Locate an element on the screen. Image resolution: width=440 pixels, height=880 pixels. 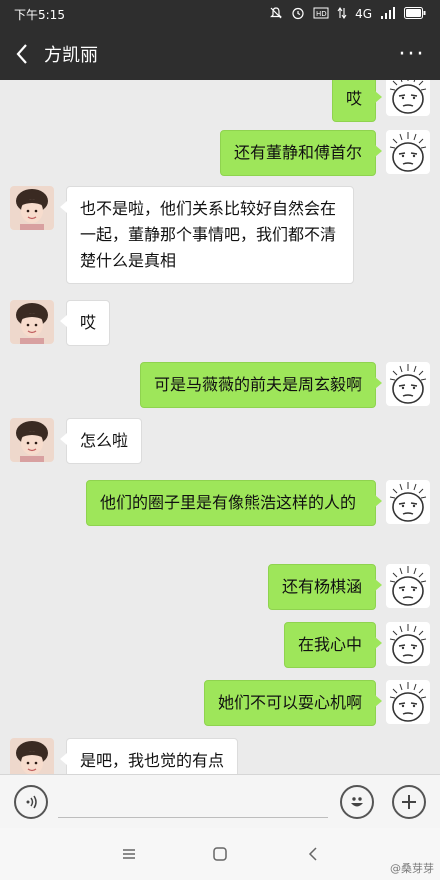
chevron-left-icon is located at coordinates (21, 54).